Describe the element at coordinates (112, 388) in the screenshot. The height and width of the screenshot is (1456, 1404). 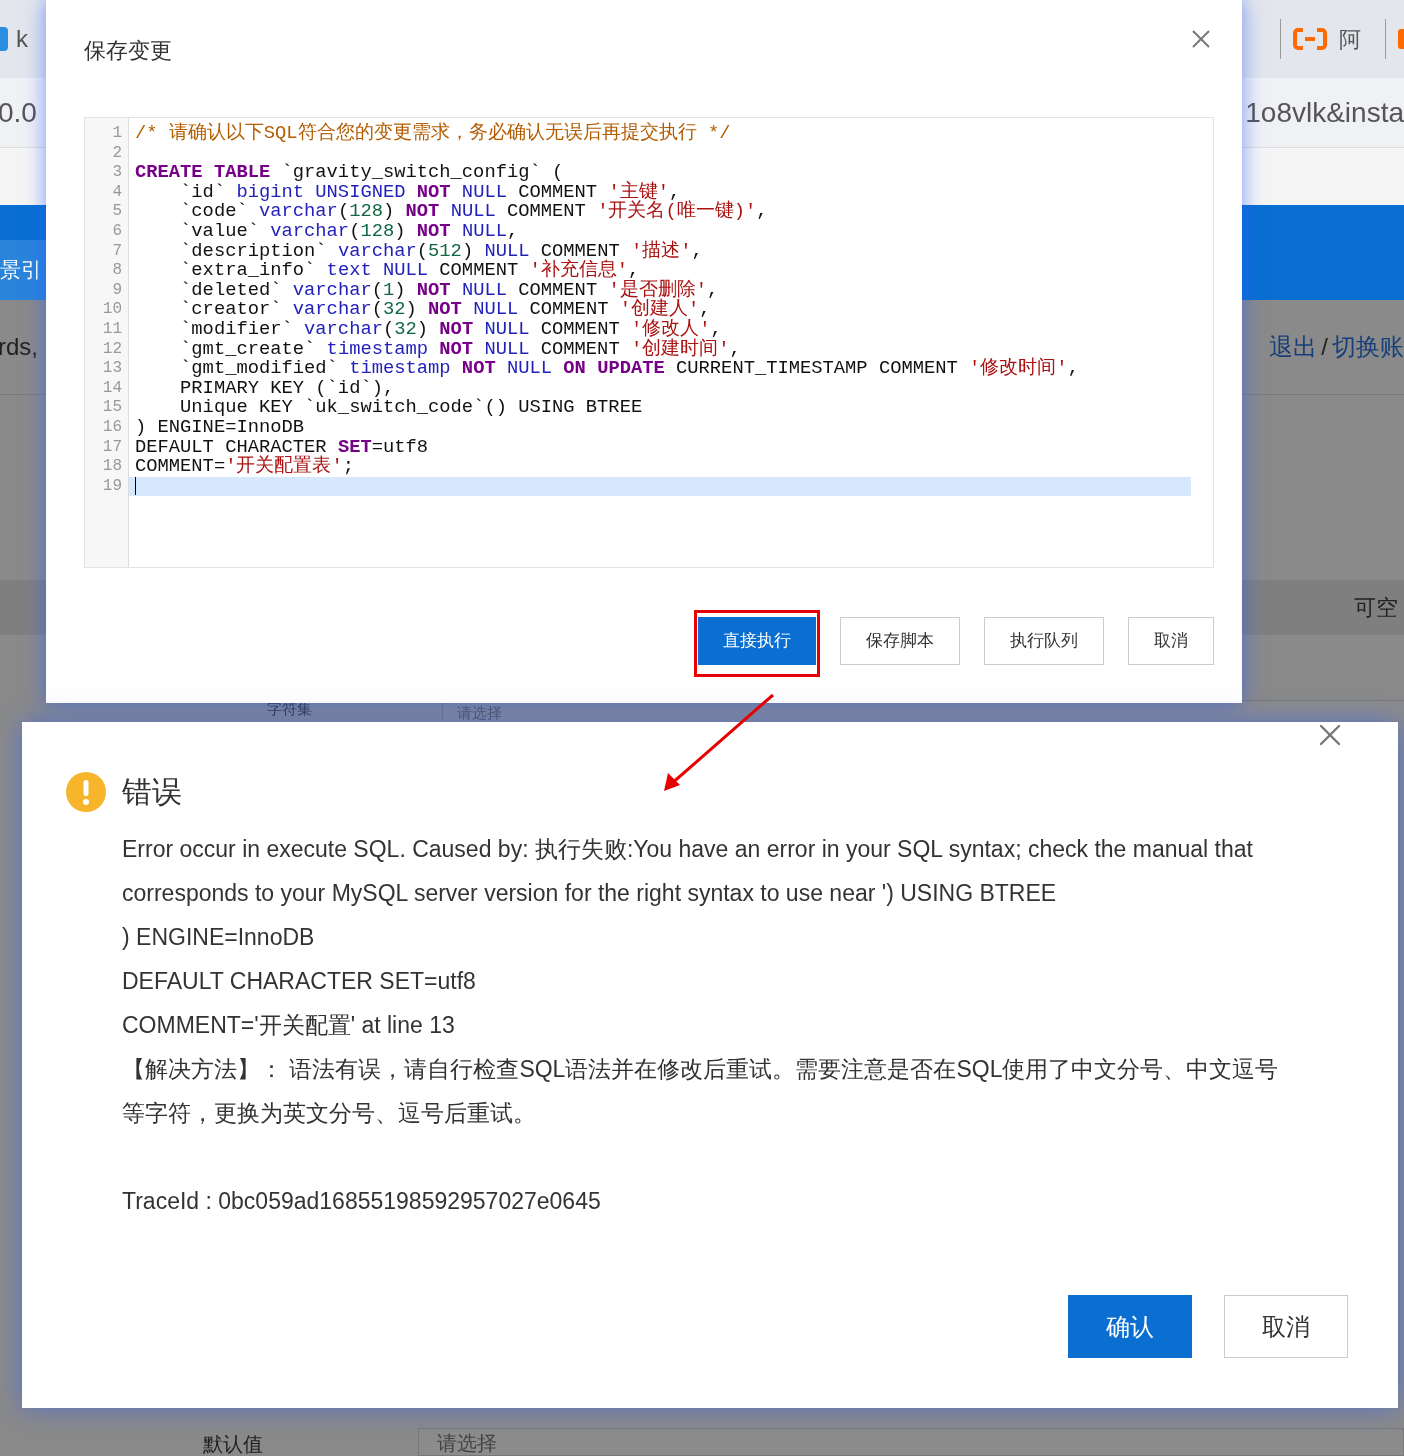
I see `line-number: 14` at that location.